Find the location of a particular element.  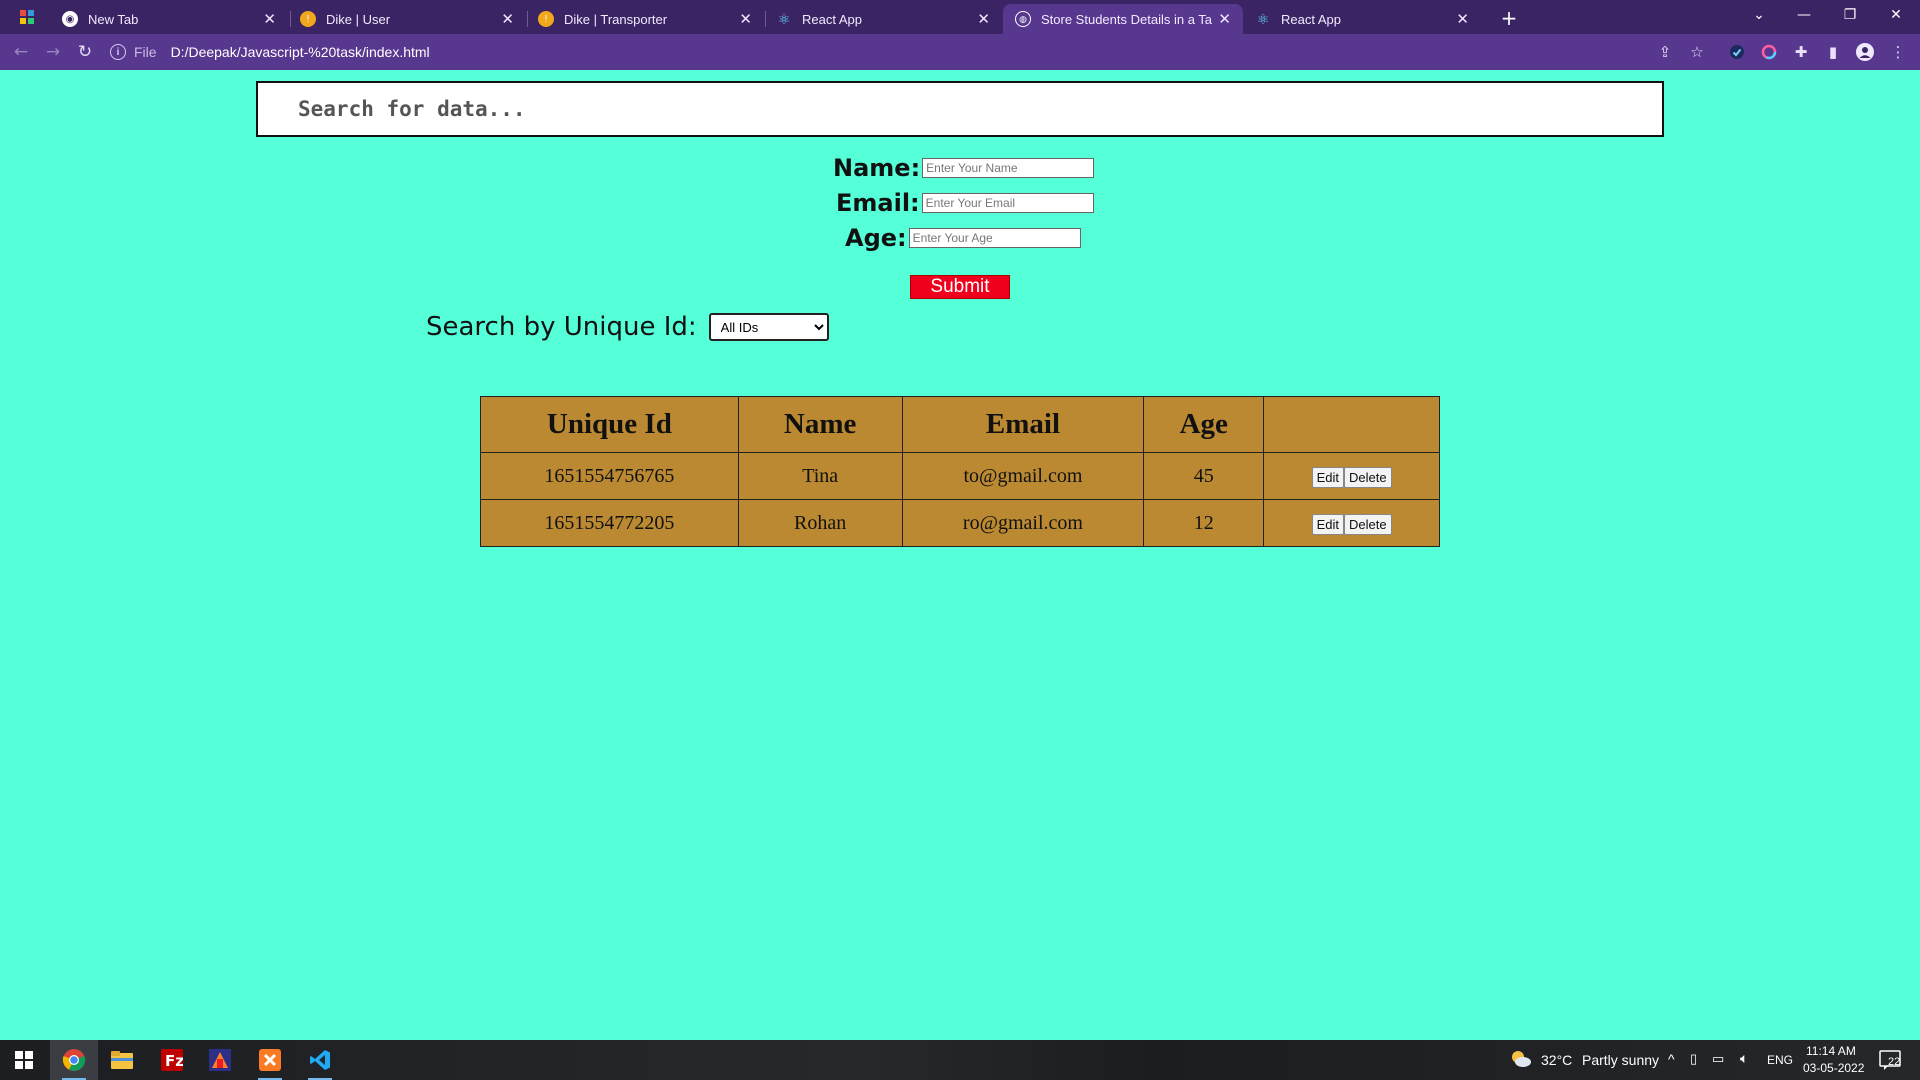

minimize-button: — is located at coordinates (1804, 15).